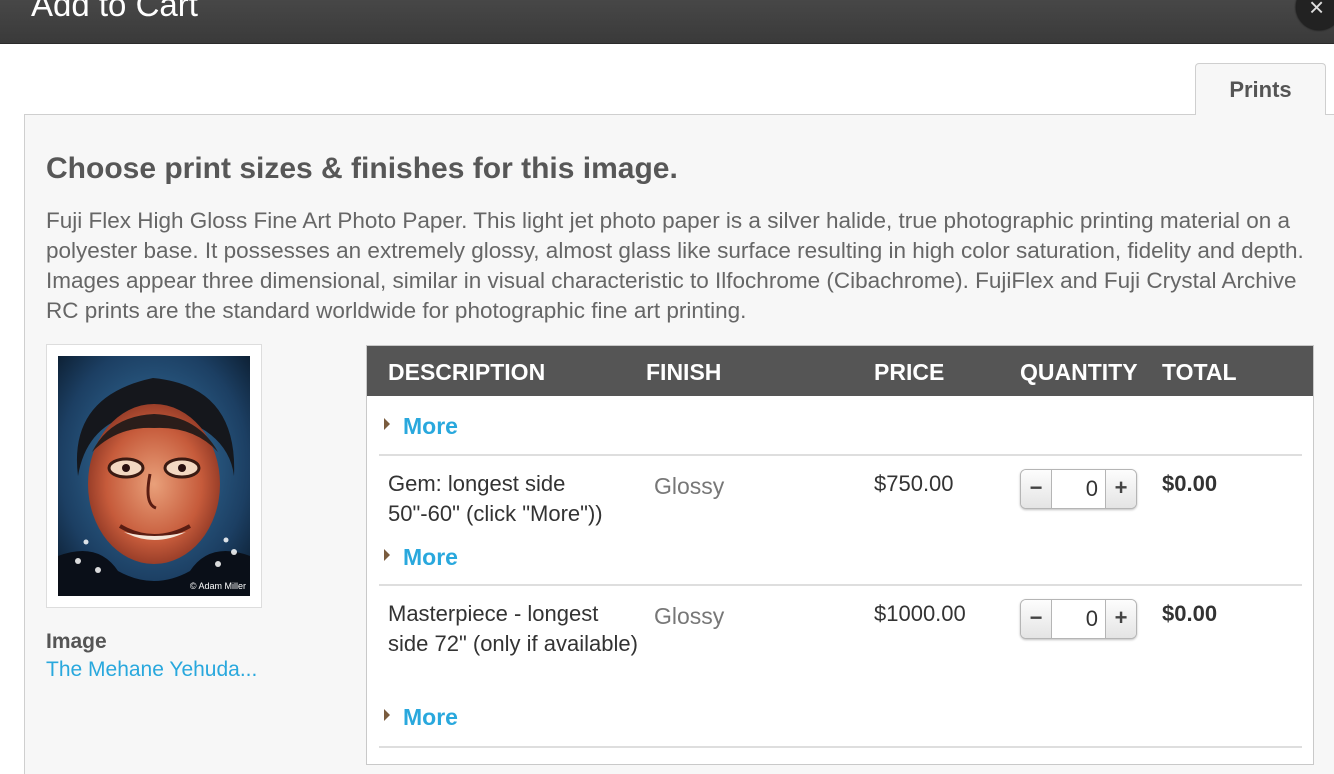  What do you see at coordinates (76, 641) in the screenshot?
I see `image-label: Image` at bounding box center [76, 641].